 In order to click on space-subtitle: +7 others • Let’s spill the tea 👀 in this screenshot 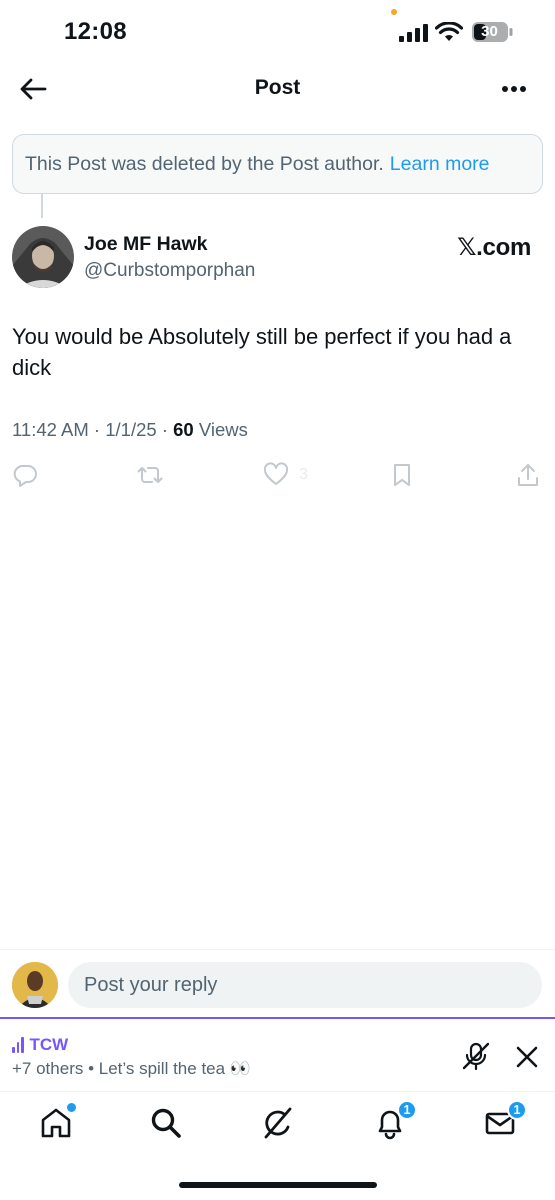, I will do `click(131, 1068)`.